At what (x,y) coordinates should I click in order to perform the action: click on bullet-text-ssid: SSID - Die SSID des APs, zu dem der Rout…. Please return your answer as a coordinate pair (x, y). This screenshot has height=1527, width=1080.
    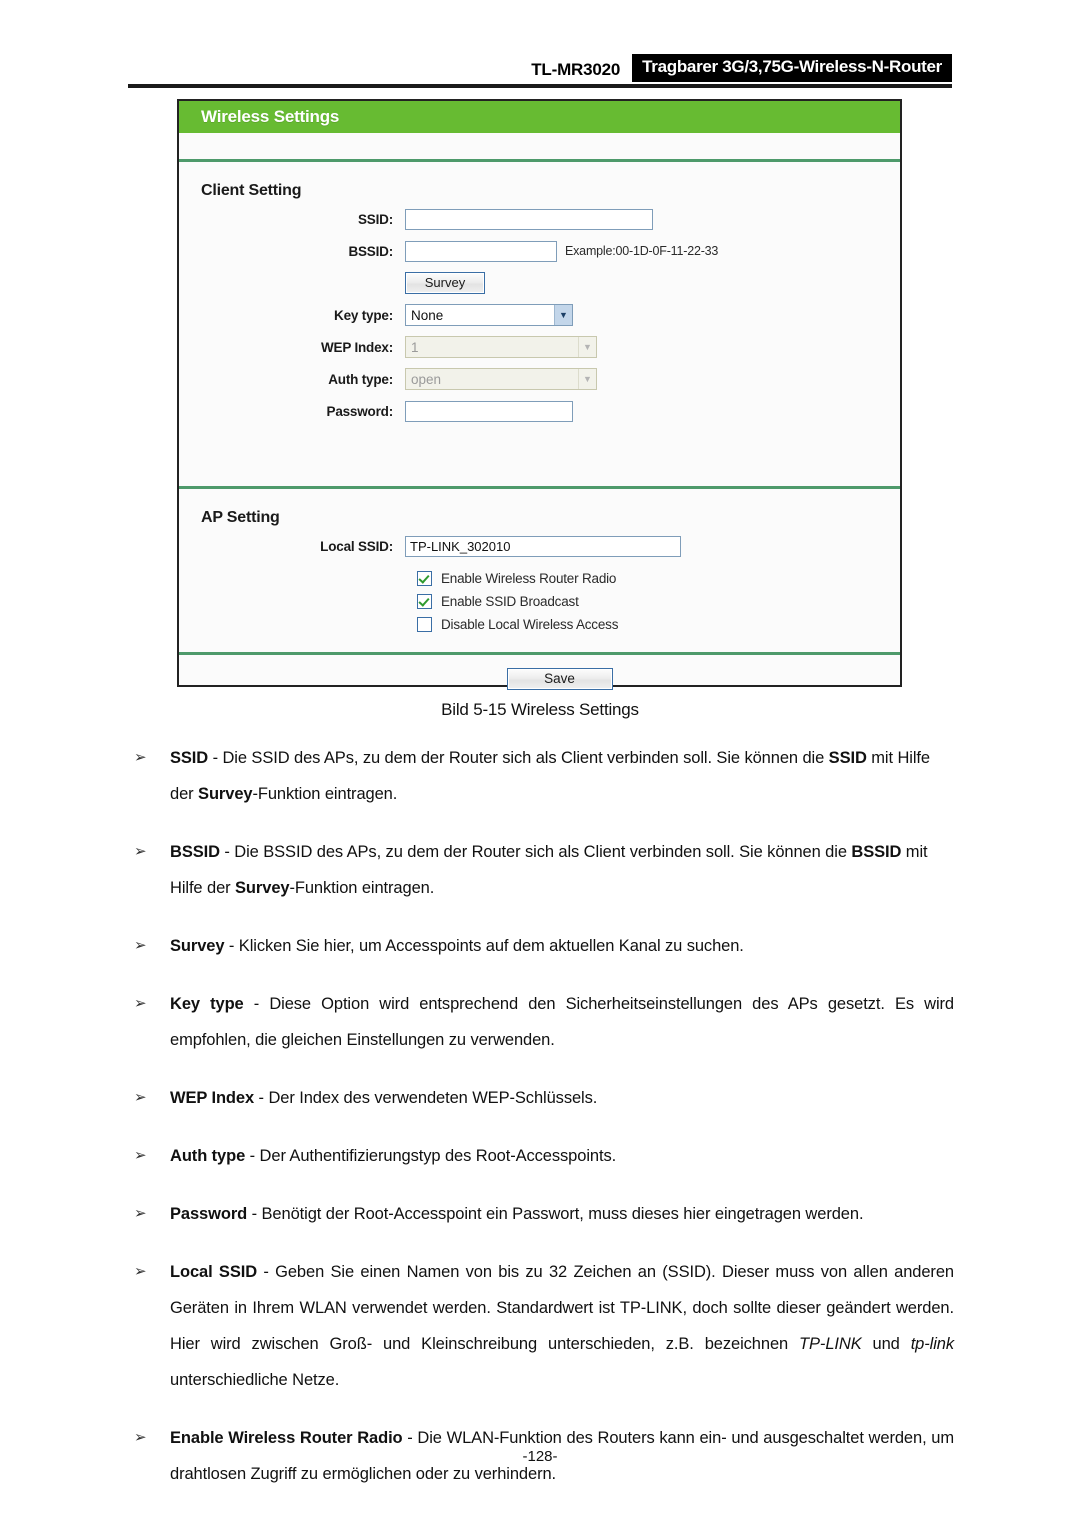
    Looking at the image, I should click on (562, 776).